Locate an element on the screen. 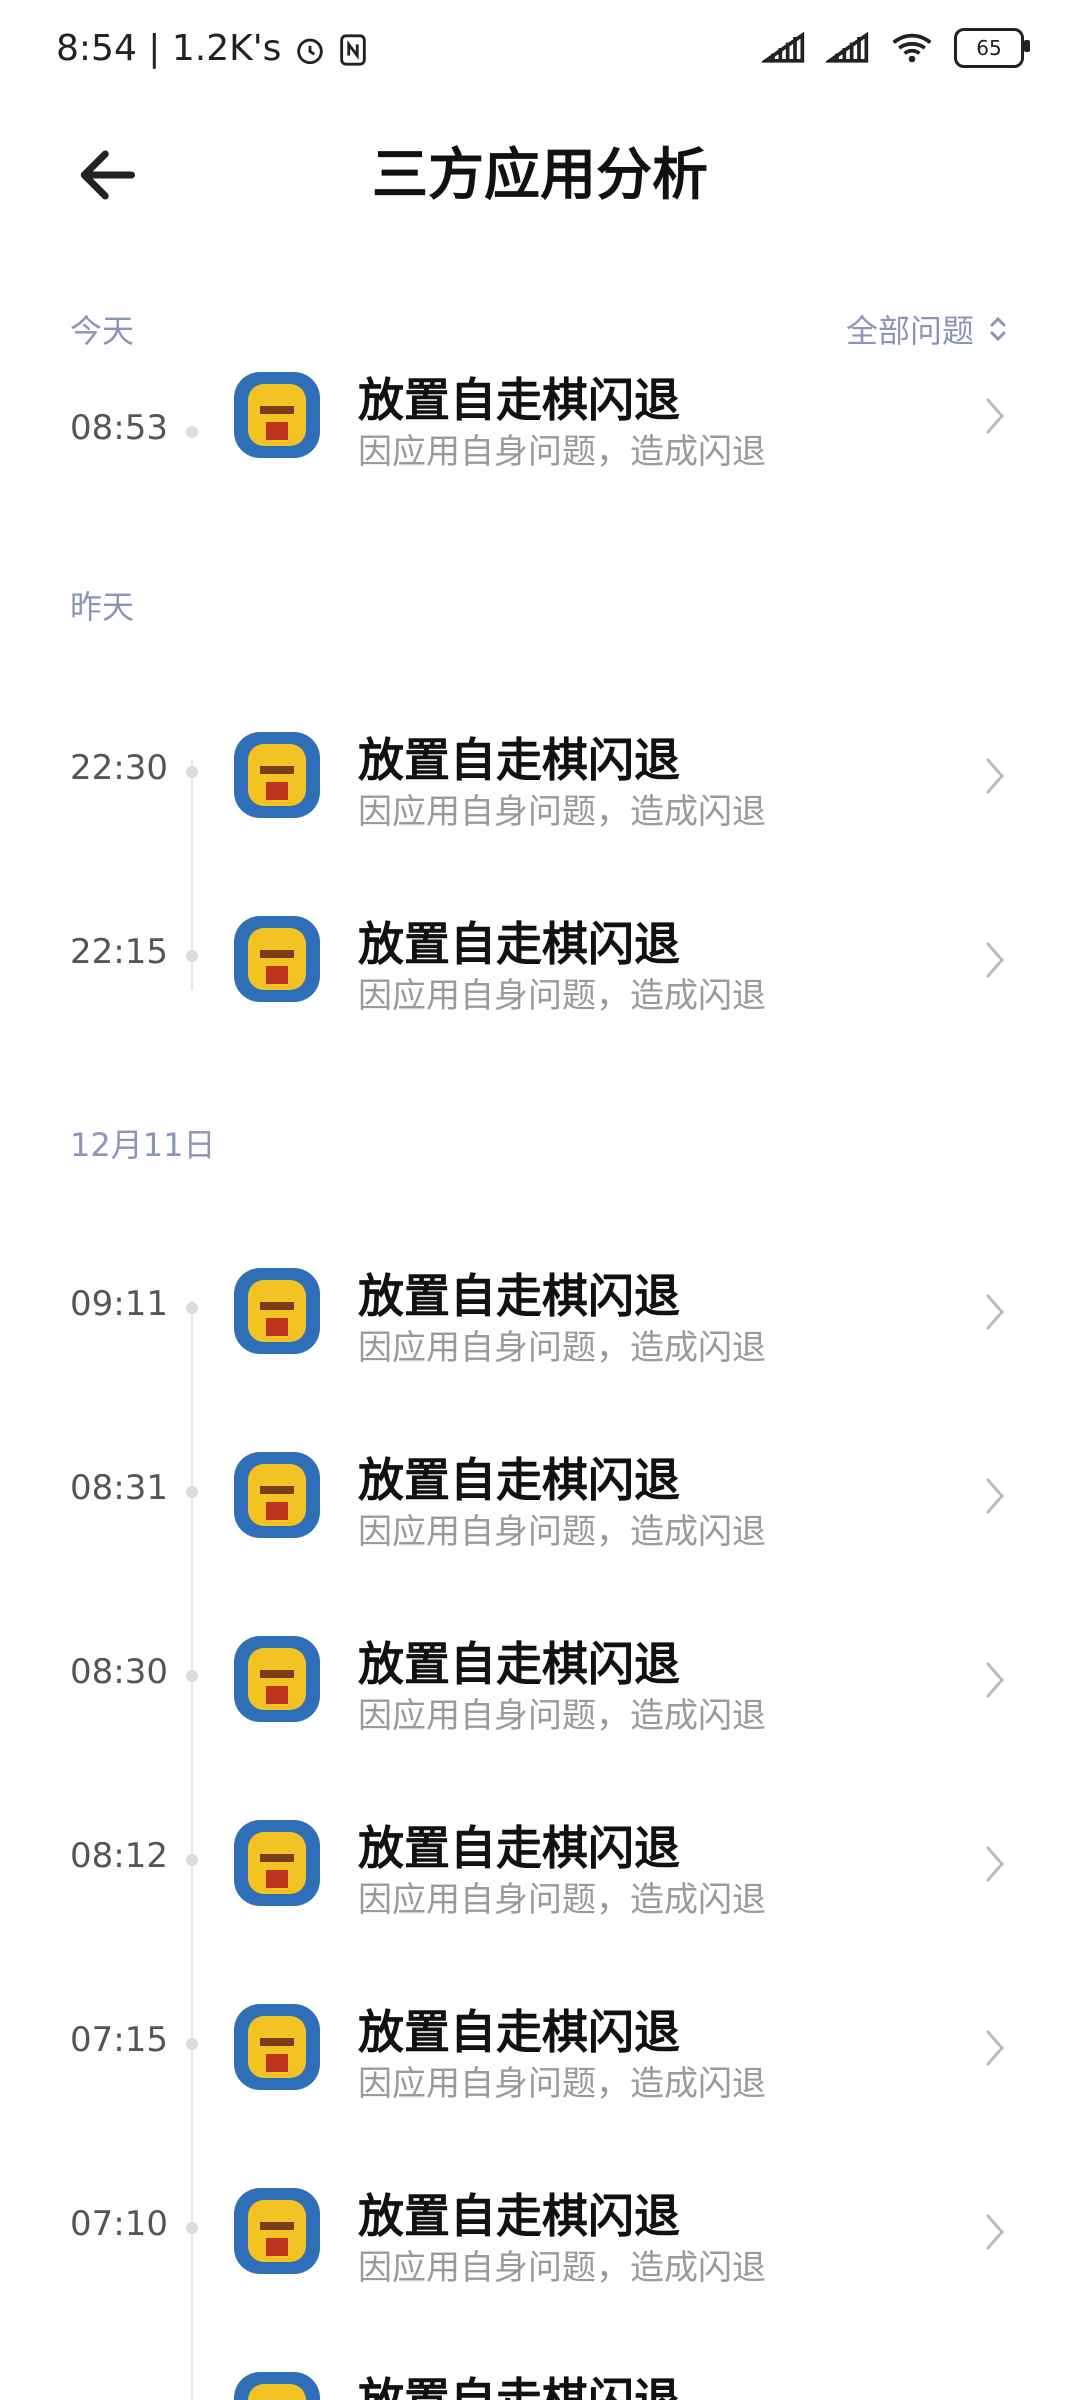 The image size is (1080, 2400). list-item: 08:31 放置自走棋闪退 因应用自身问题，造成闪退 is located at coordinates (540, 1496).